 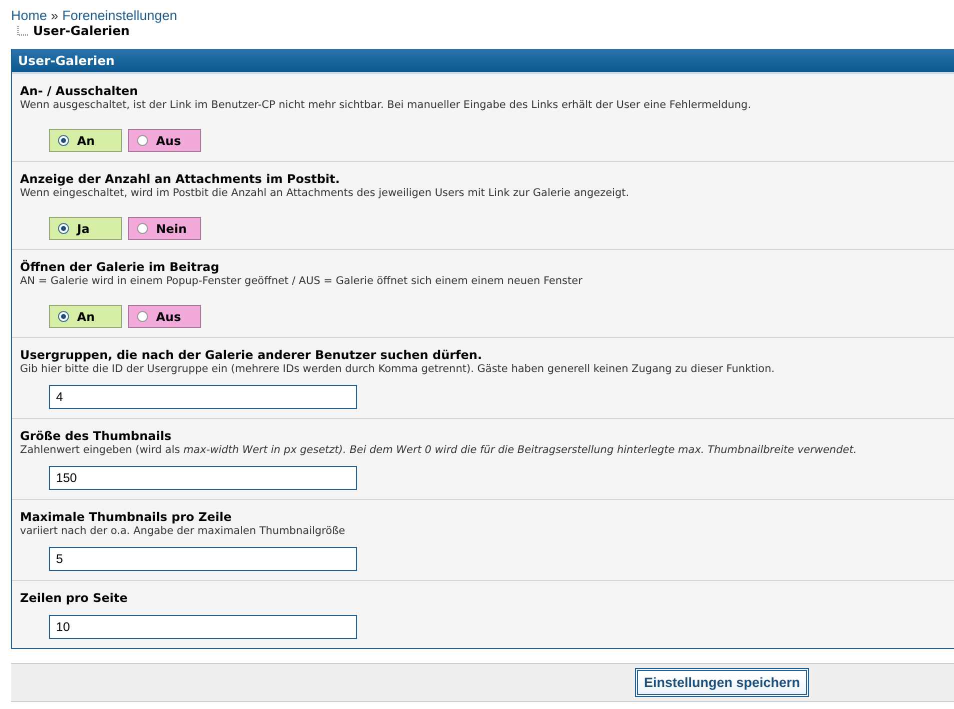 I want to click on breadcrumb-link: Home, so click(x=29, y=15).